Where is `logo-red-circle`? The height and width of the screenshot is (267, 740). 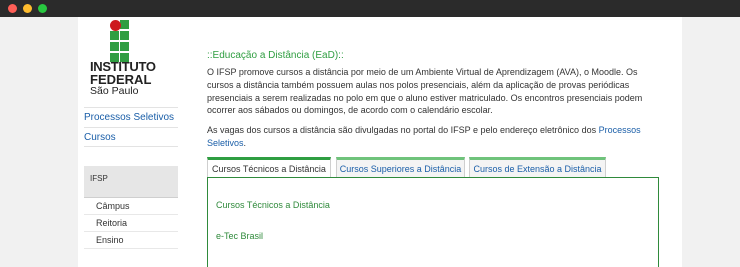 logo-red-circle is located at coordinates (115, 25).